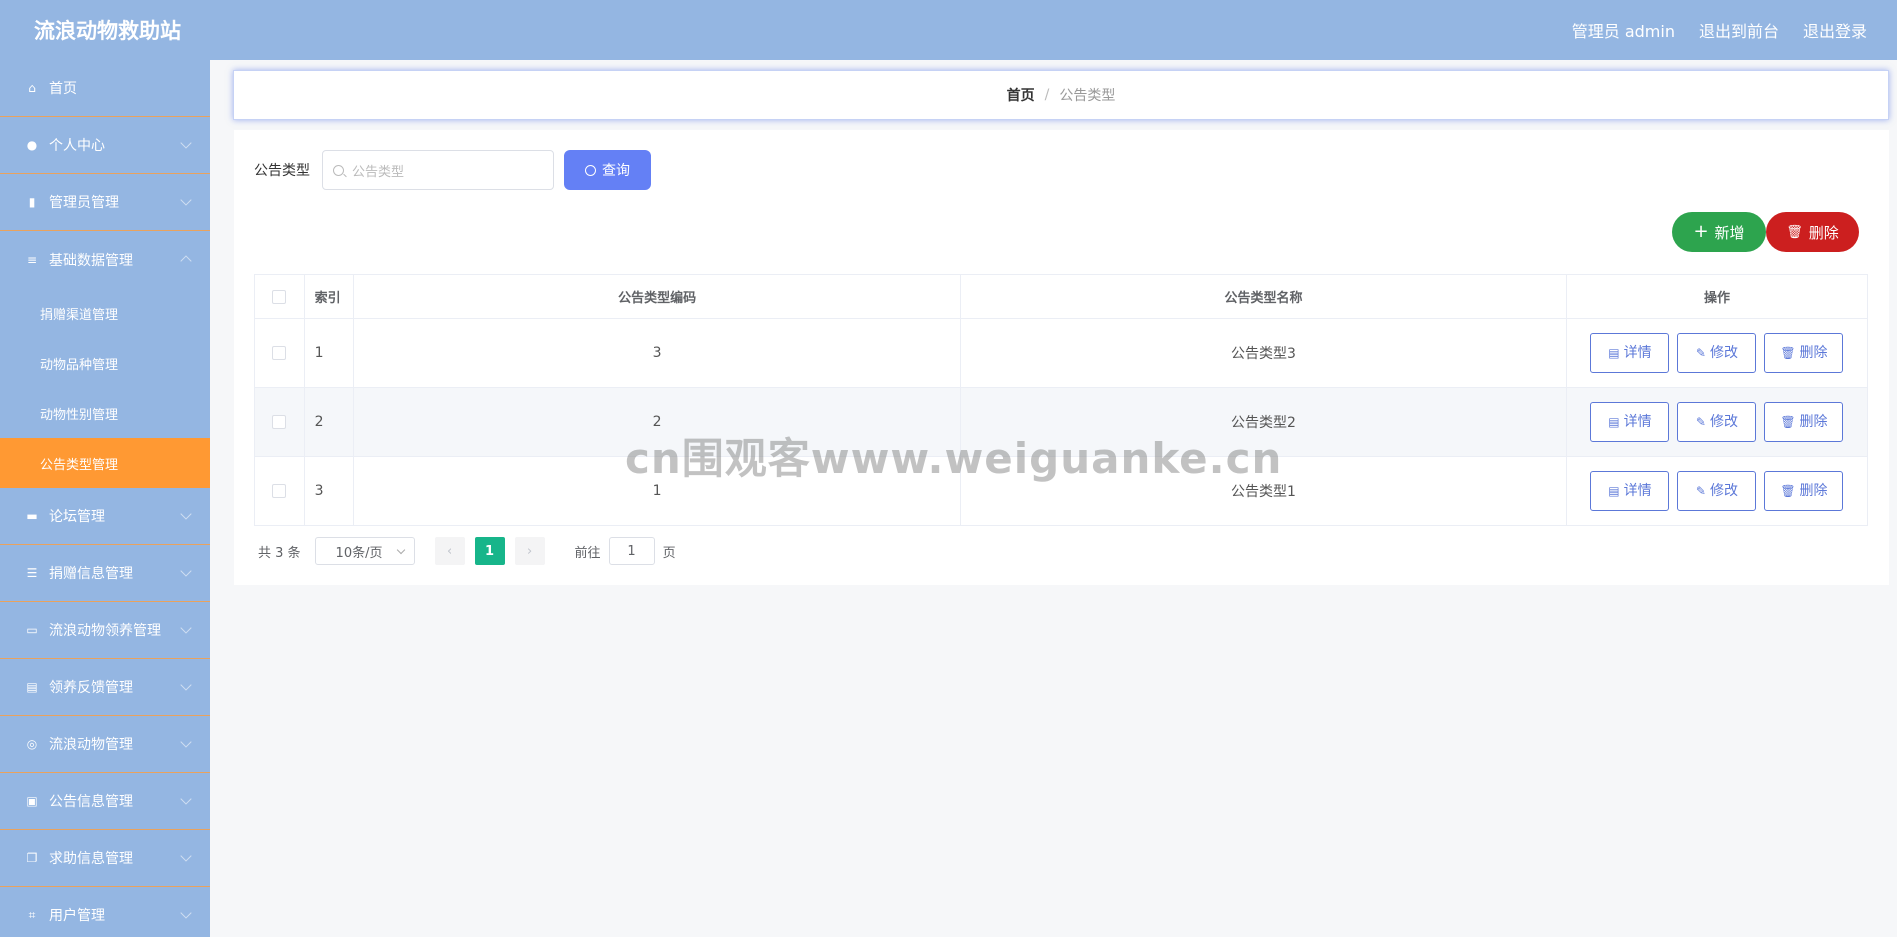 The image size is (1897, 937). I want to click on logout-link: 退出登录, so click(1835, 30).